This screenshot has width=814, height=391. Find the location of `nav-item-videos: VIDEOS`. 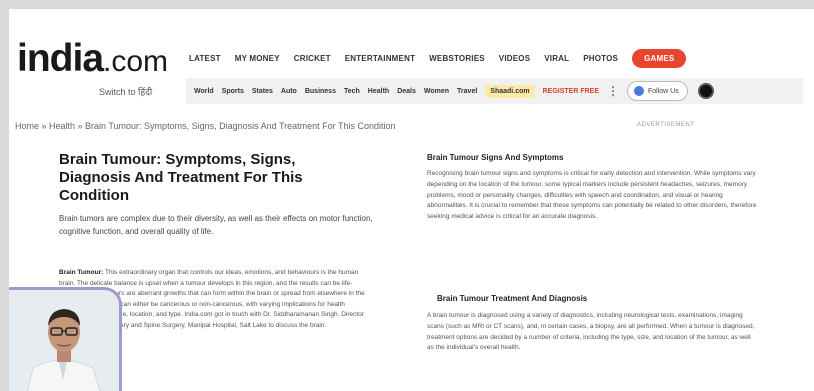

nav-item-videos: VIDEOS is located at coordinates (514, 58).